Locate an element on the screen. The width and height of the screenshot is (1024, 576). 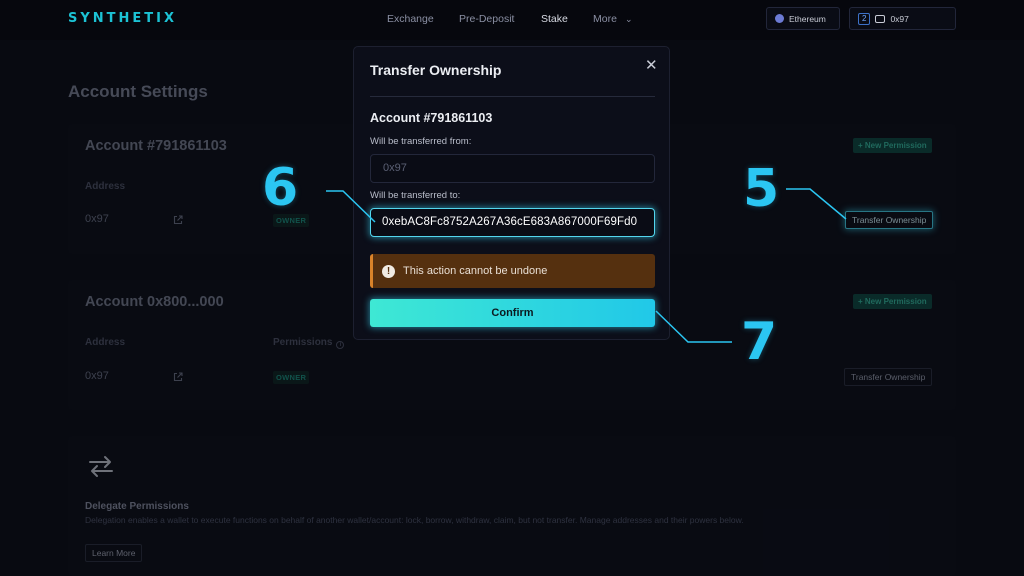
step-number-7: 7 is located at coordinates (759, 342).